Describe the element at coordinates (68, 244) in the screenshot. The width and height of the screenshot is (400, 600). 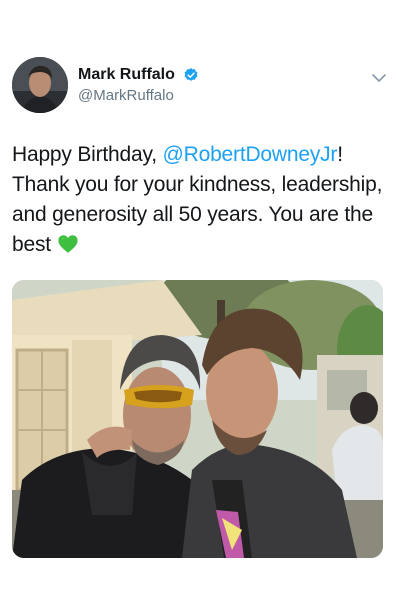
I see `green-heart-emoji` at that location.